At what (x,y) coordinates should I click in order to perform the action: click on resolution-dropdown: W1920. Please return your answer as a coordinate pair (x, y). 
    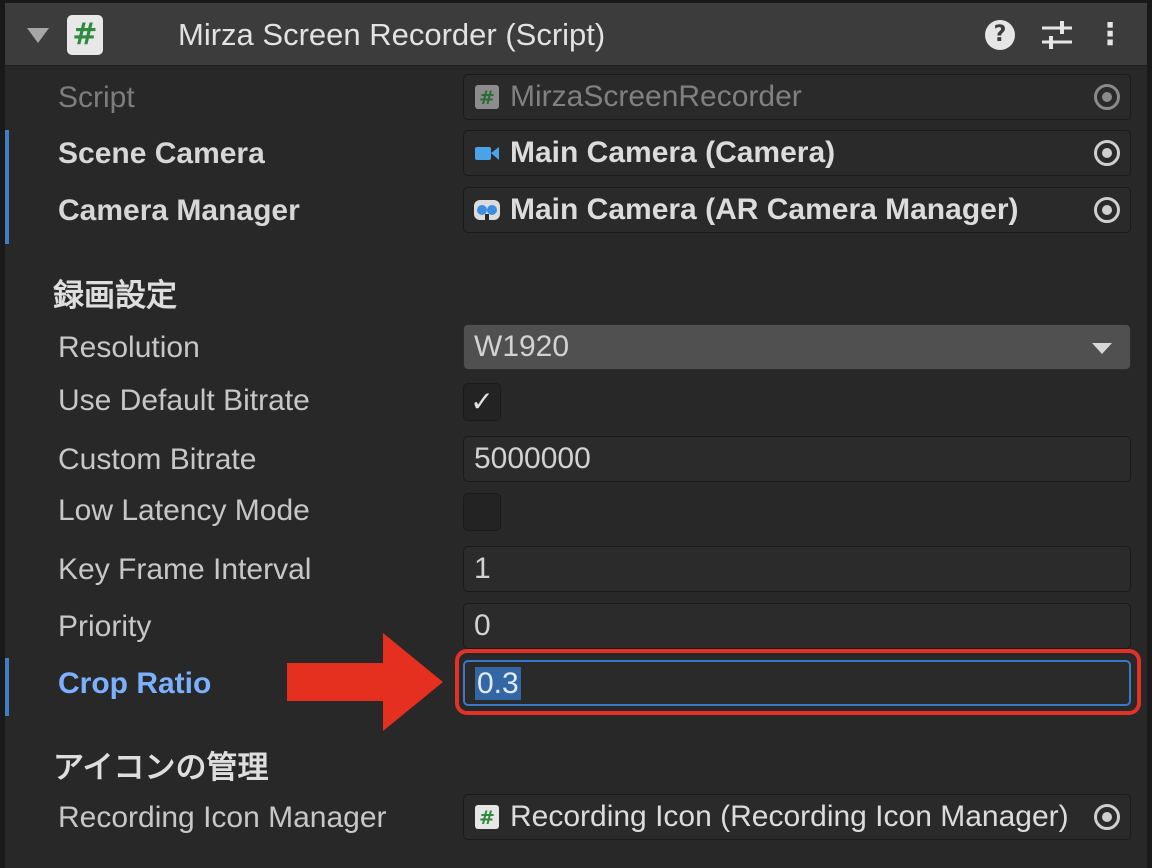
    Looking at the image, I should click on (797, 347).